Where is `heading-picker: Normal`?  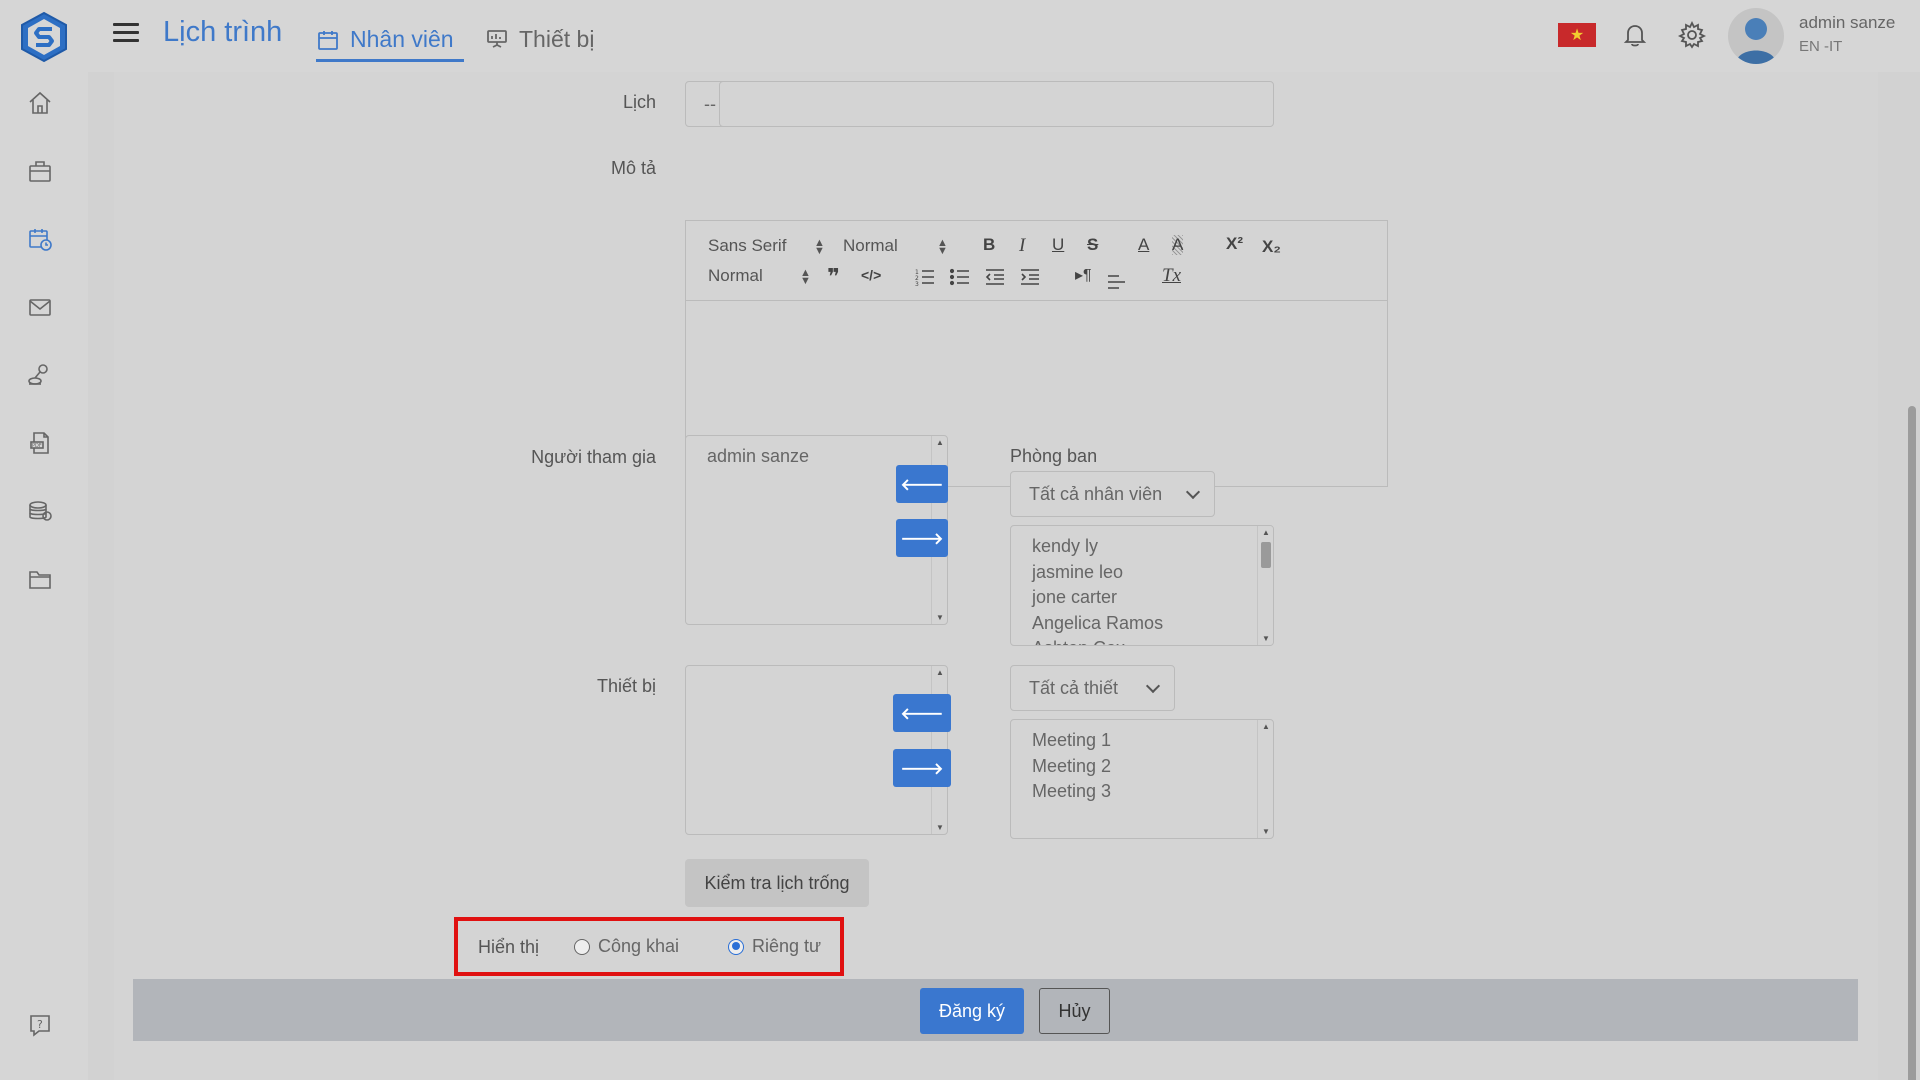
heading-picker: Normal is located at coordinates (735, 276).